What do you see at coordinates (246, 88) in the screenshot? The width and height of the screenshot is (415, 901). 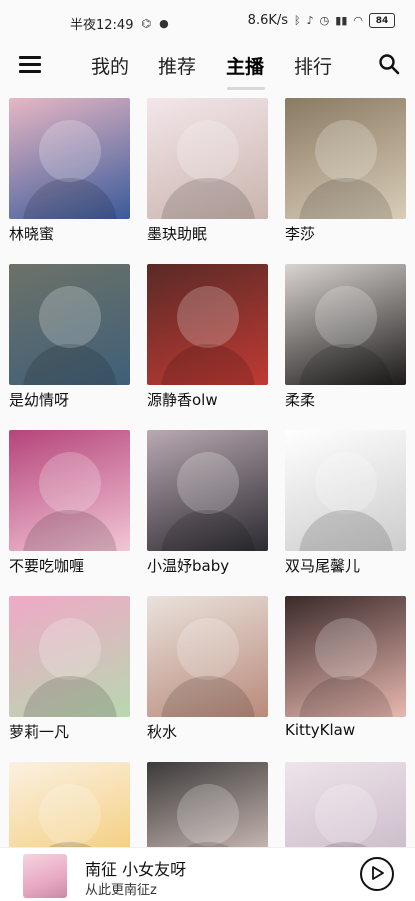 I see `active-tab-indicator` at bounding box center [246, 88].